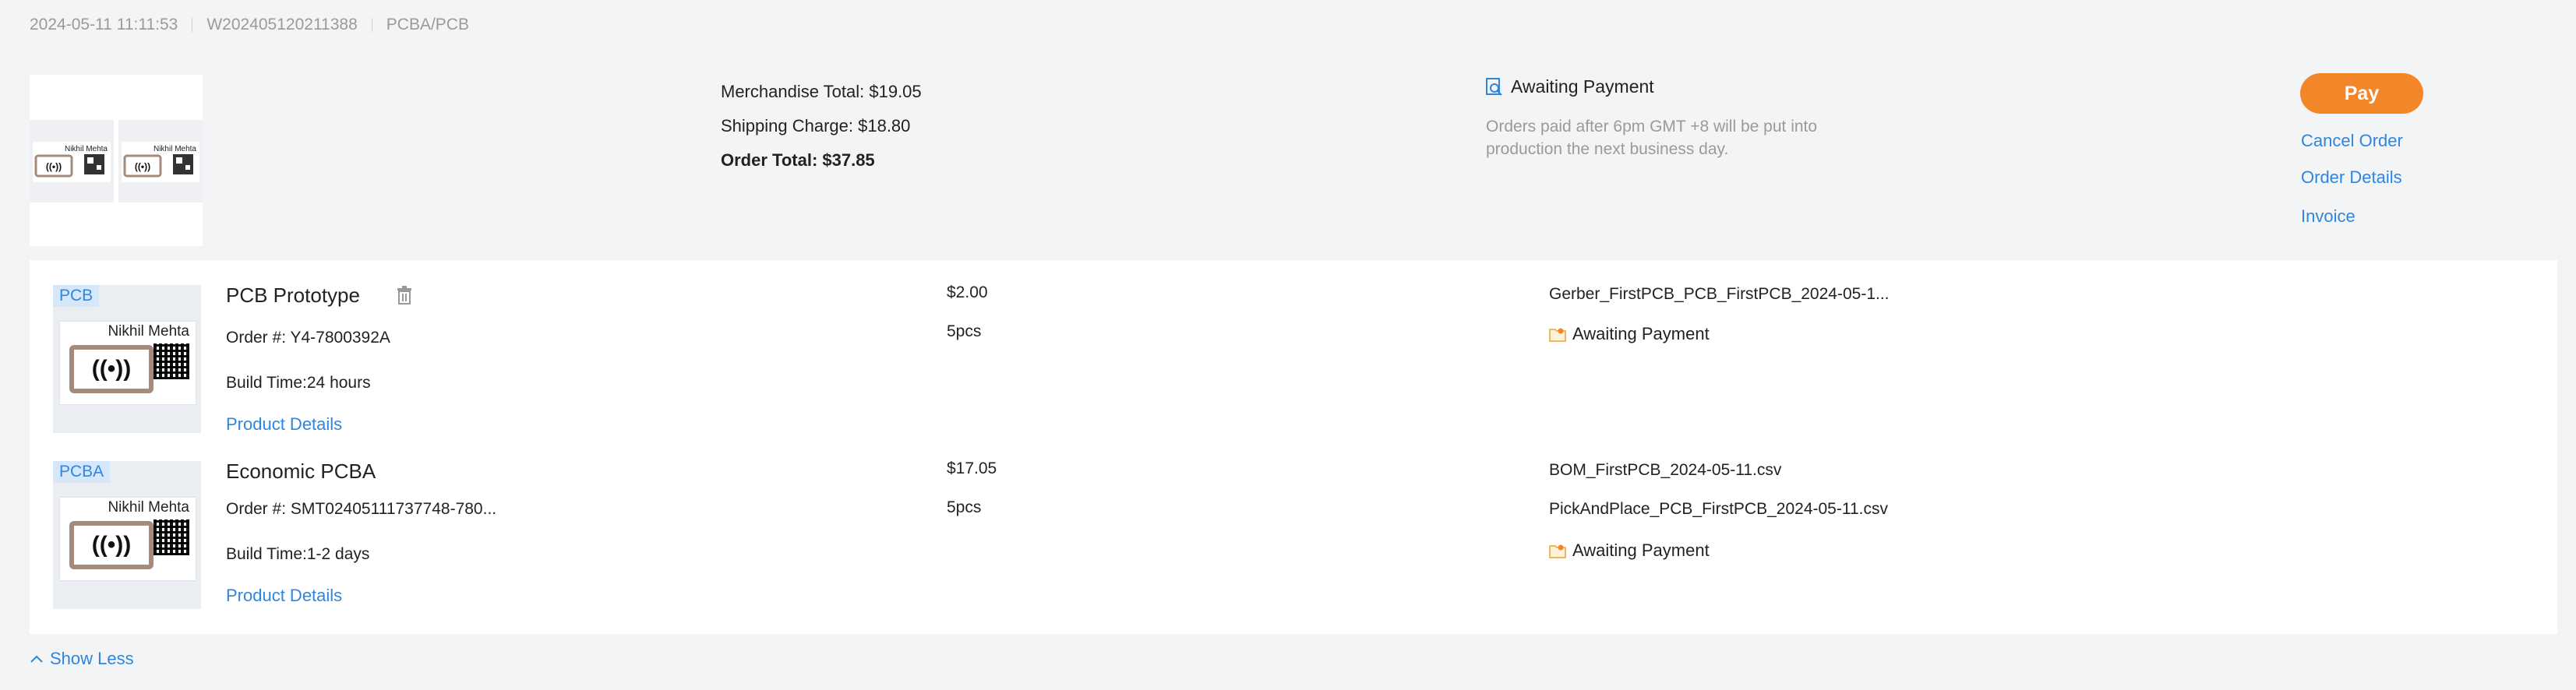  Describe the element at coordinates (82, 472) in the screenshot. I see `product-type-tag: PCBA` at that location.